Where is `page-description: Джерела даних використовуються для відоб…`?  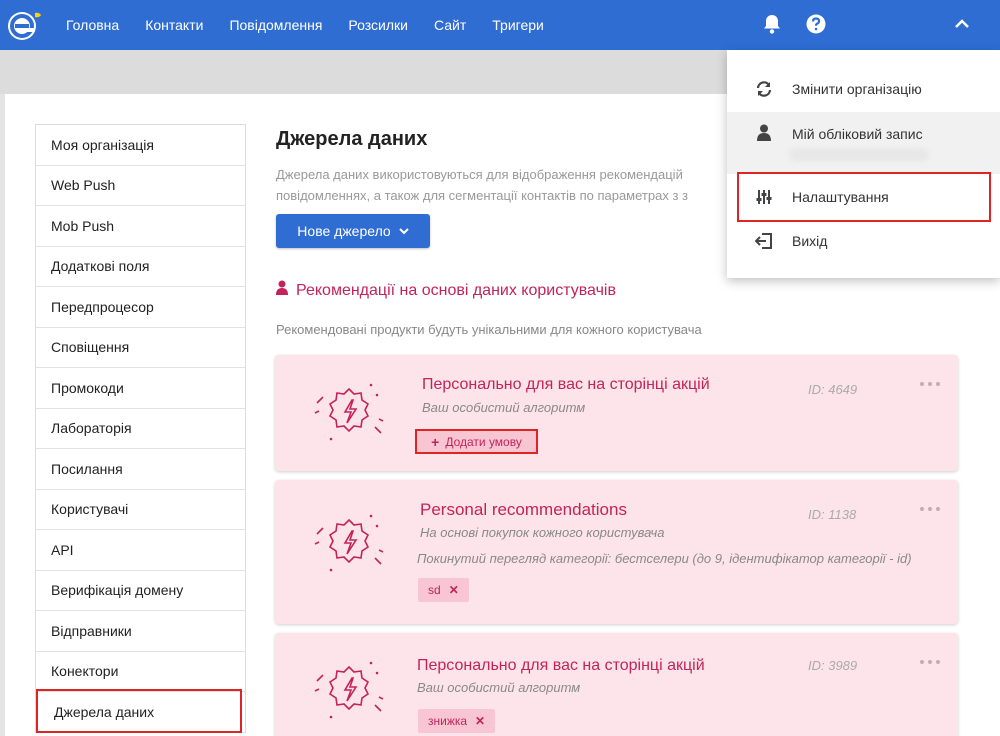 page-description: Джерела даних використовуються для відоб… is located at coordinates (501, 185).